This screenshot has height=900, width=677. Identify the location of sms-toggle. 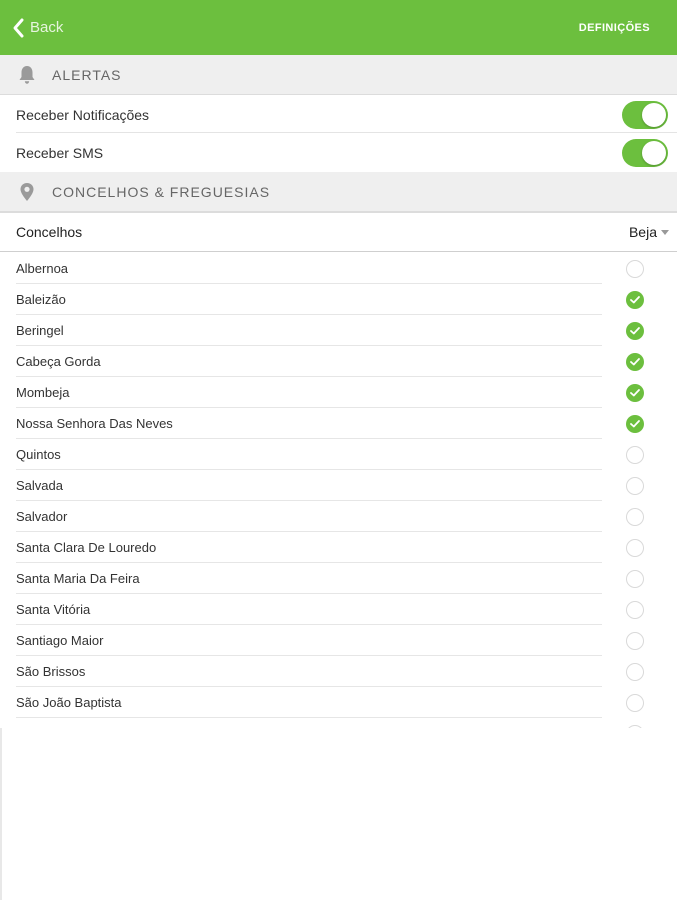
(645, 152).